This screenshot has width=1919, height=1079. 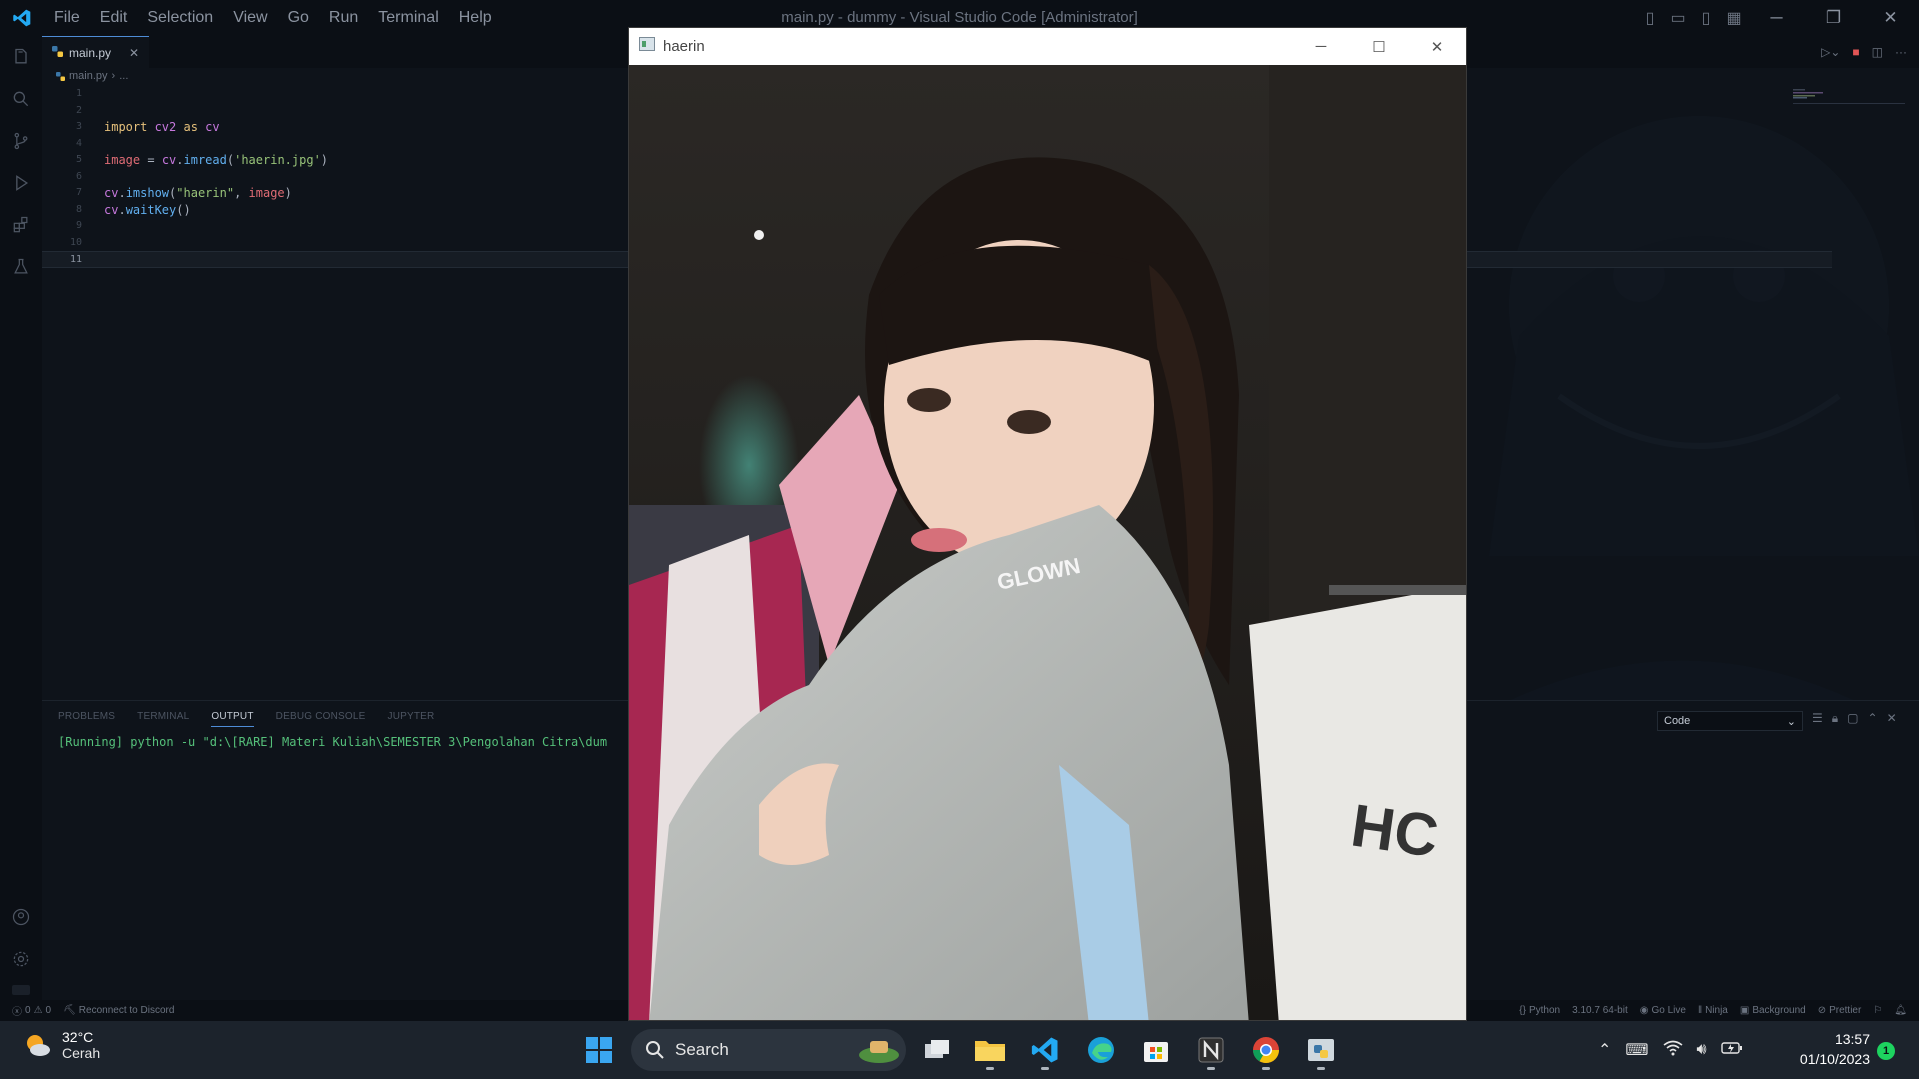 What do you see at coordinates (1852, 718) in the screenshot?
I see `clear-output-icon: ▢` at bounding box center [1852, 718].